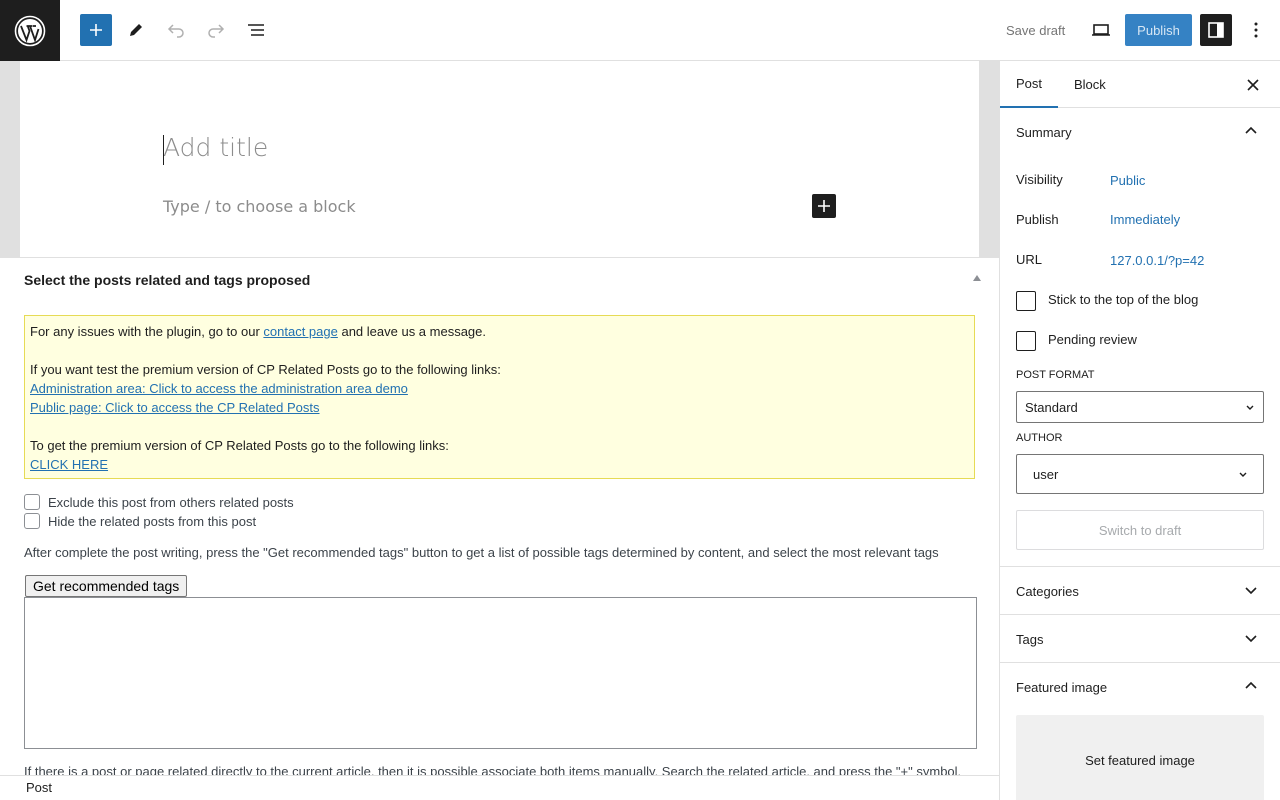 Image resolution: width=1280 pixels, height=800 pixels. Describe the element at coordinates (1051, 407) in the screenshot. I see `post-format-value: Standard` at that location.